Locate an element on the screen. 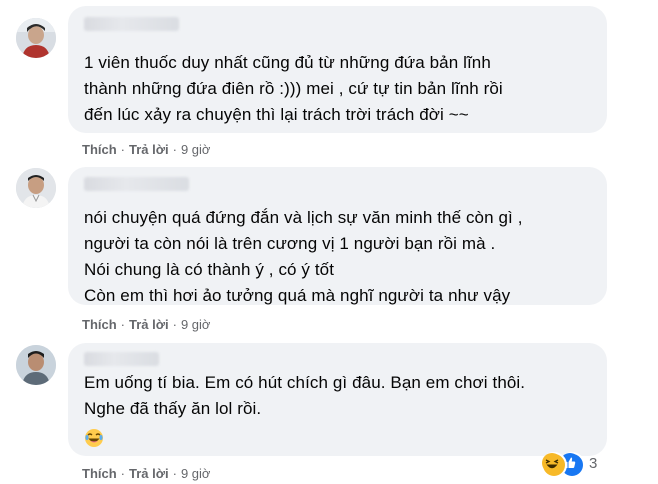 The image size is (658, 484). comment-line: Nói chung là có thành ý , có ý tốt is located at coordinates (209, 269).